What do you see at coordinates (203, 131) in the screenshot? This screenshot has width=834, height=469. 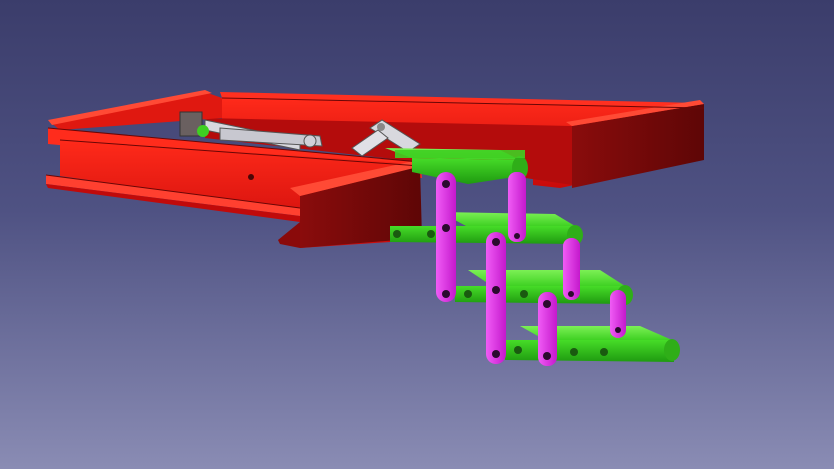 I see `mechanism-green-knob` at bounding box center [203, 131].